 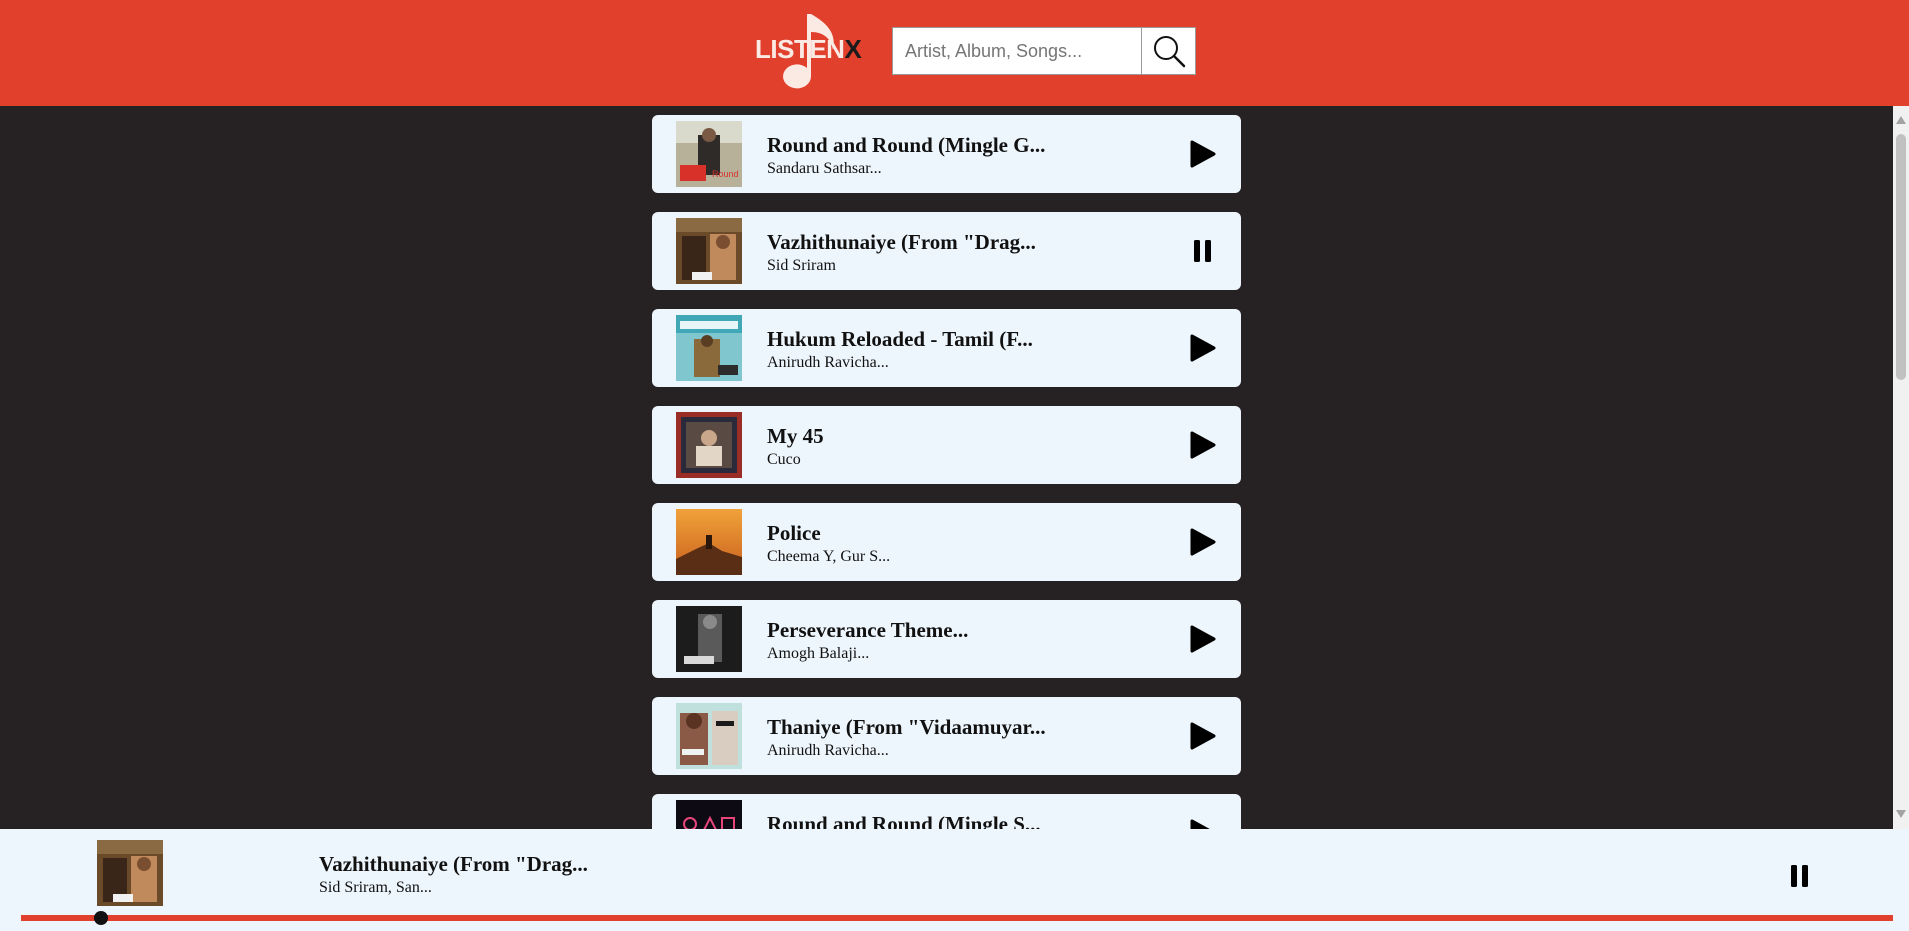 I want to click on search-button, so click(x=1168, y=51).